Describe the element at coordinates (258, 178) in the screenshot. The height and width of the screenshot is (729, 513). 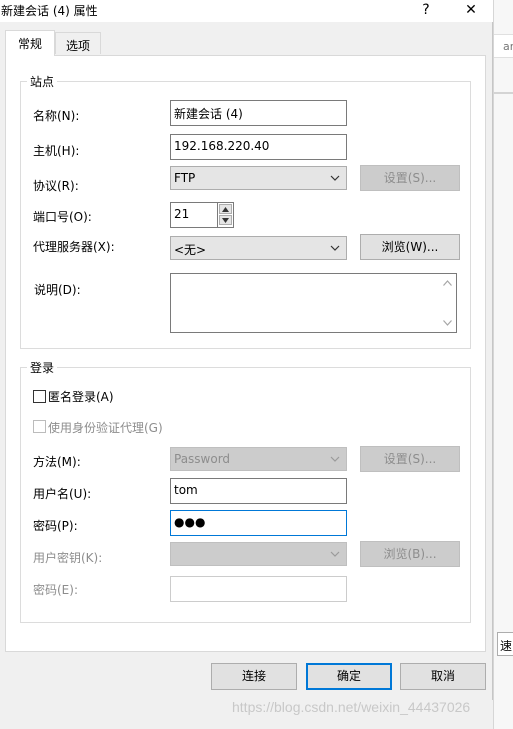
I see `protocol-select: FTP` at that location.